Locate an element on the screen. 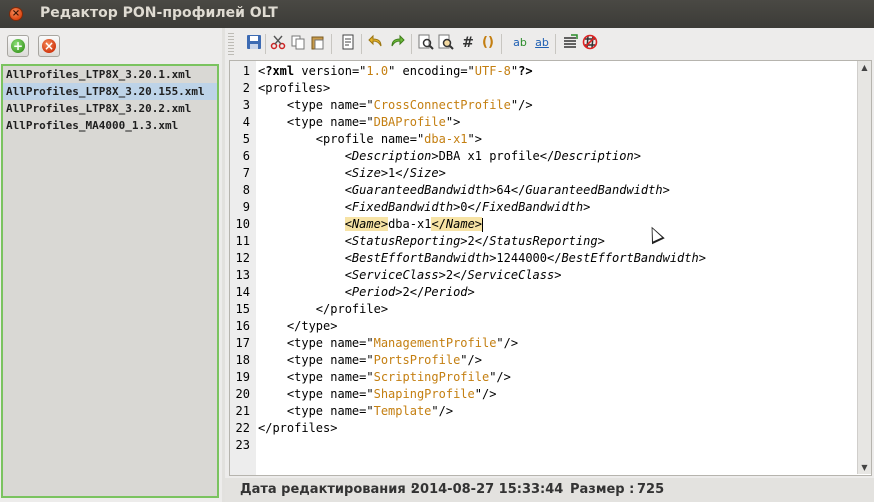 Image resolution: width=874 pixels, height=502 pixels. code-line: <type name="ScriptingProfile"/> is located at coordinates (384, 377).